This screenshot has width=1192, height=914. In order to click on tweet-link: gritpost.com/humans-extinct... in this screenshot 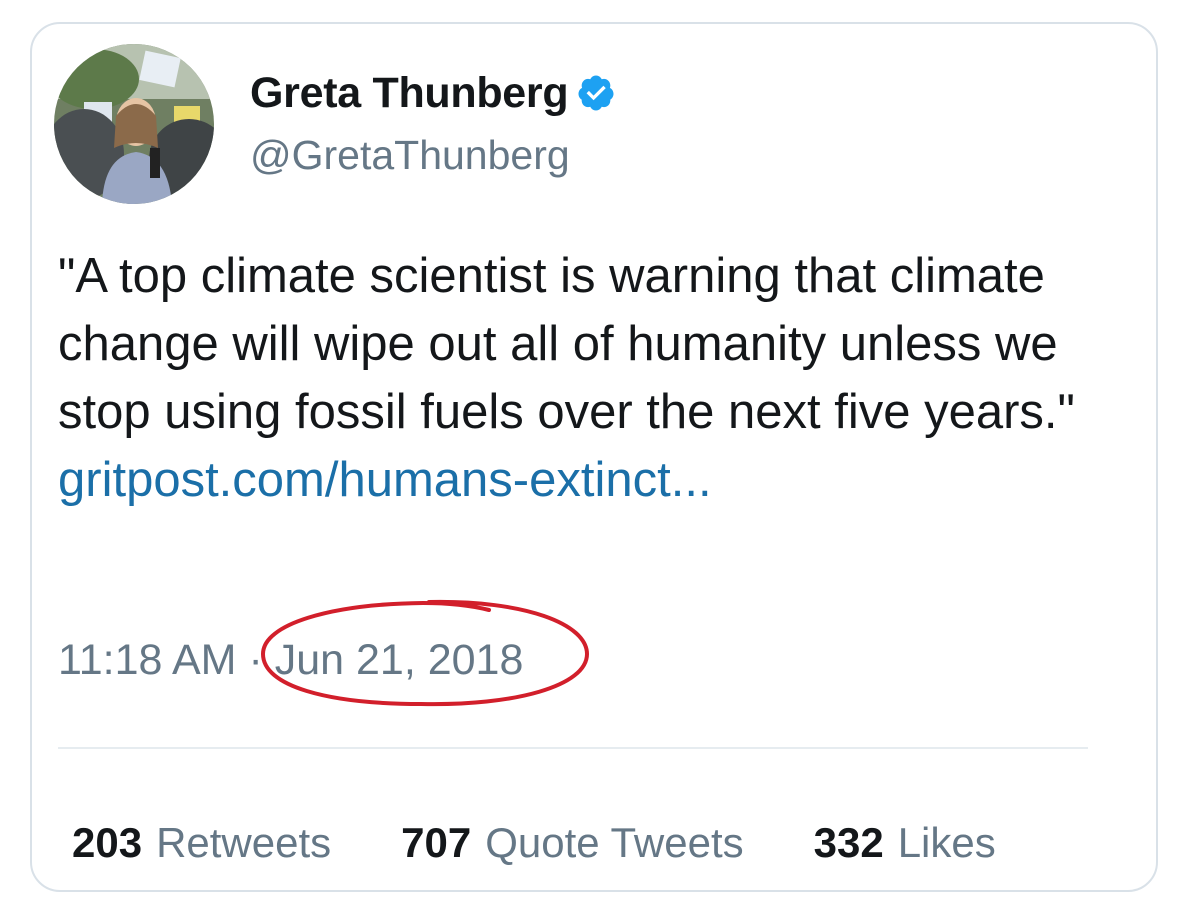, I will do `click(588, 480)`.